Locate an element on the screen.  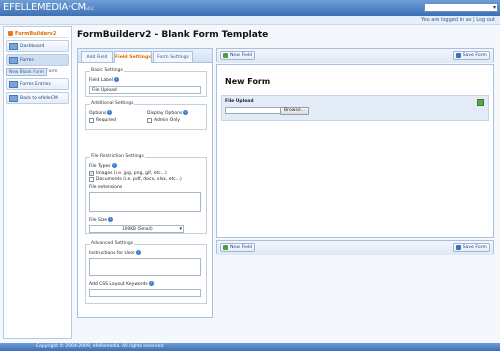
file-extensions-caption: File extensions is located at coordinates (106, 187).